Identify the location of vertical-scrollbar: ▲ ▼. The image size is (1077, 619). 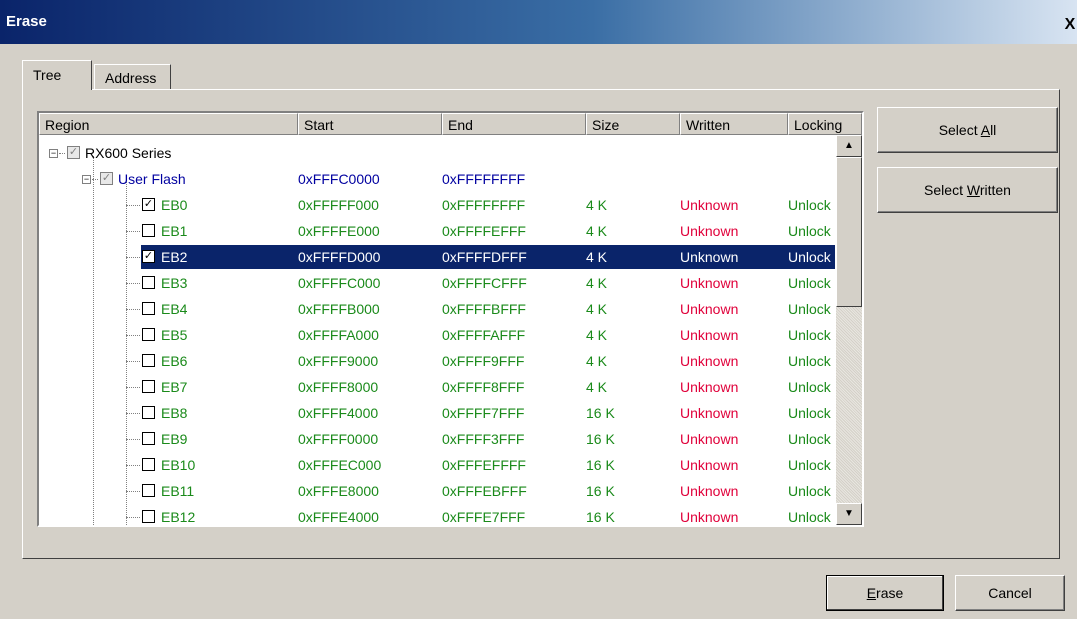
(849, 330).